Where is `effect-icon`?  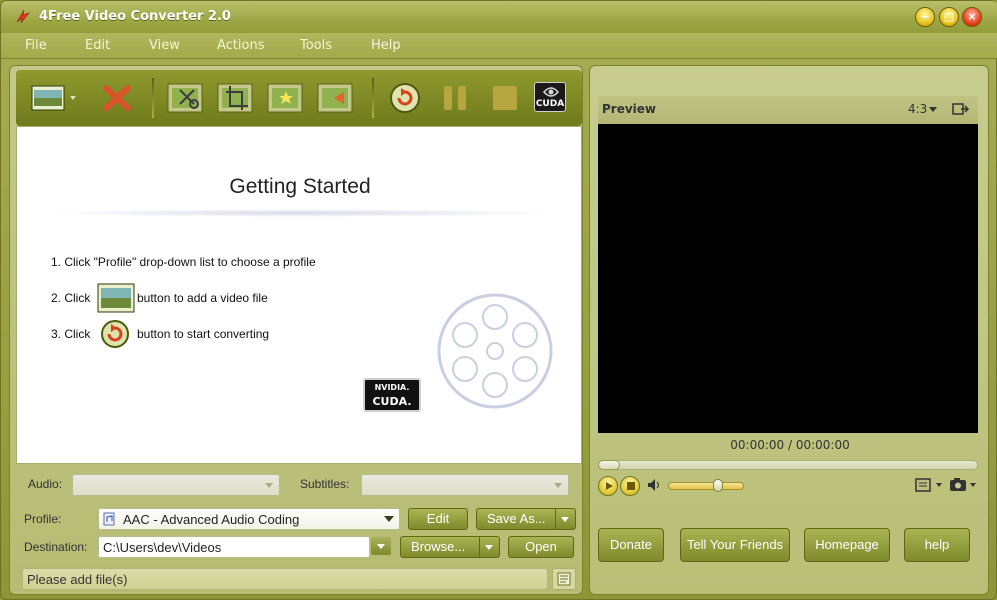 effect-icon is located at coordinates (285, 98).